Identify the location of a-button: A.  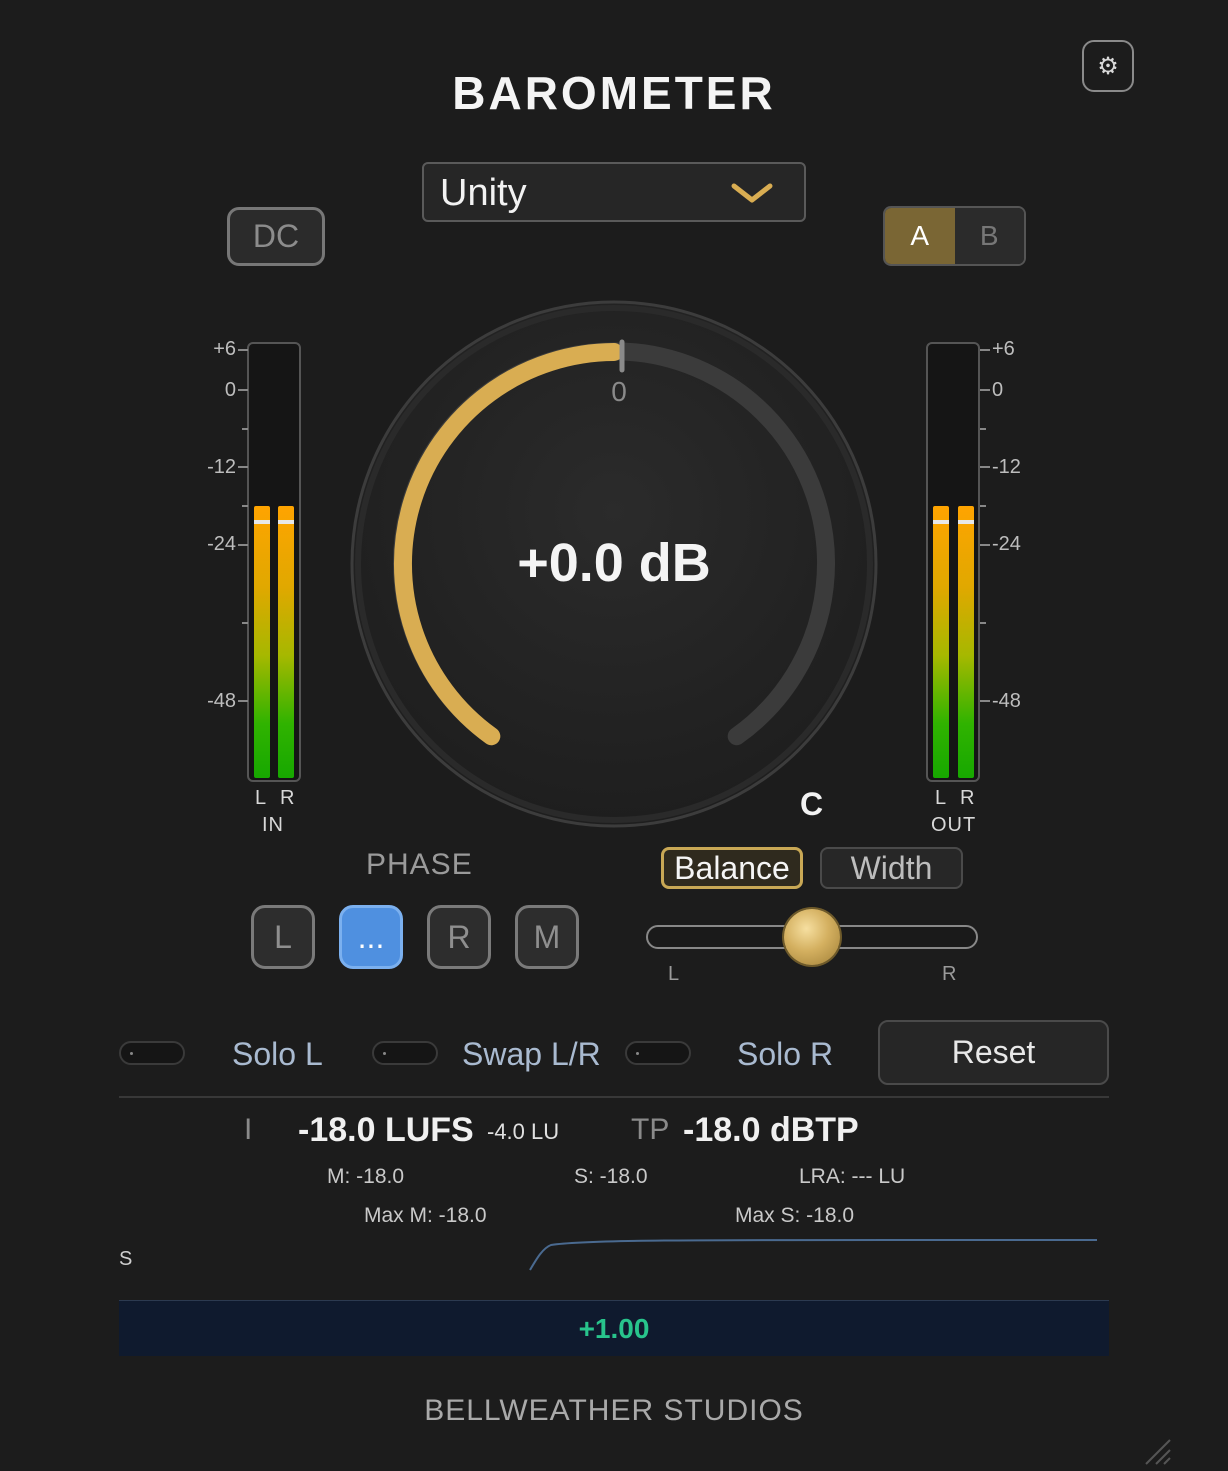
(920, 236).